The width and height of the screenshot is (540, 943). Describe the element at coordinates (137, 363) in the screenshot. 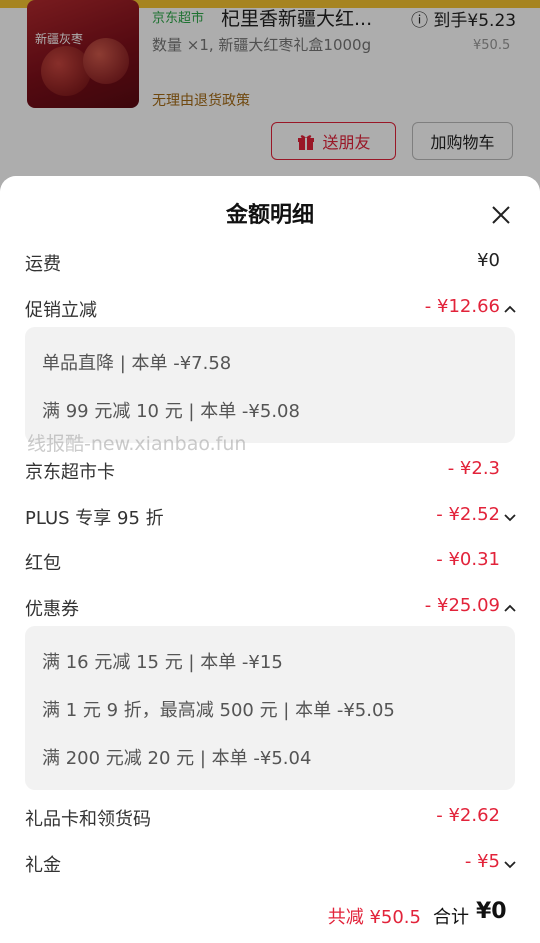

I see `promo-detail-line: 单品直降 | 本单 -¥7.58` at that location.